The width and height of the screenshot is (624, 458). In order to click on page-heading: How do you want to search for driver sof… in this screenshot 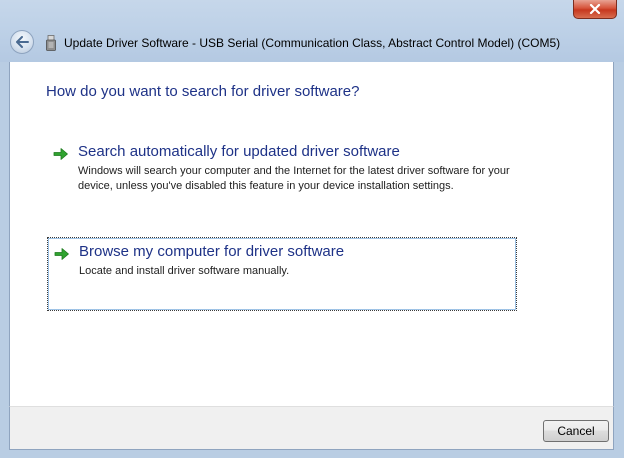, I will do `click(203, 91)`.